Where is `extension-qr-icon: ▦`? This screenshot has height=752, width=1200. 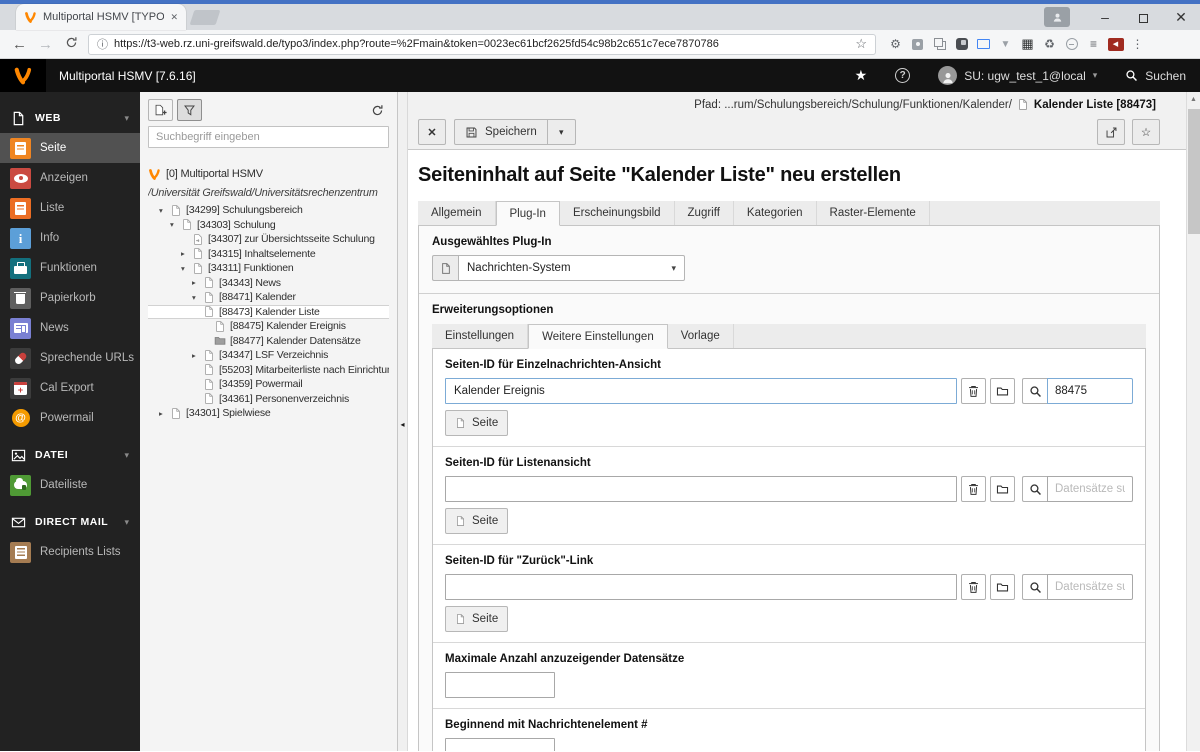
extension-qr-icon: ▦ is located at coordinates (1027, 44).